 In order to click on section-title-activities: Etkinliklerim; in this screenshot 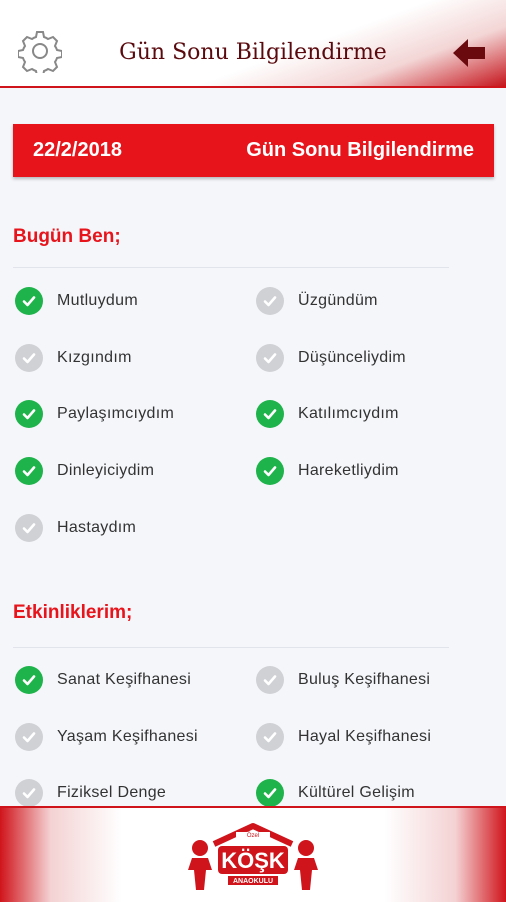, I will do `click(73, 612)`.